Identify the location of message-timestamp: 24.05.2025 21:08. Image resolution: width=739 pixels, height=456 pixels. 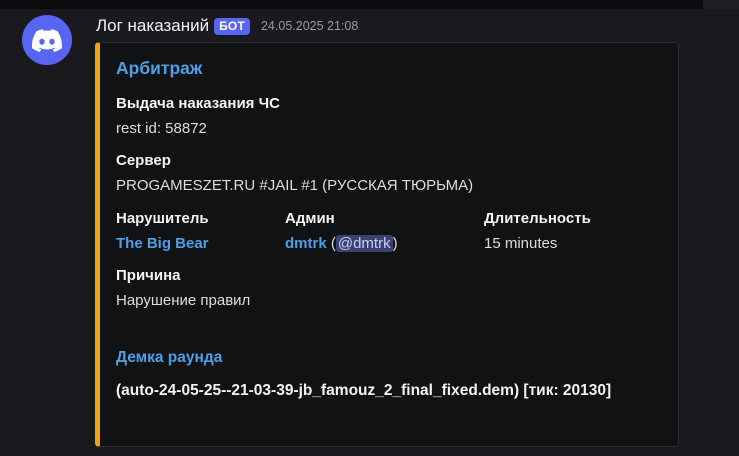
(309, 26).